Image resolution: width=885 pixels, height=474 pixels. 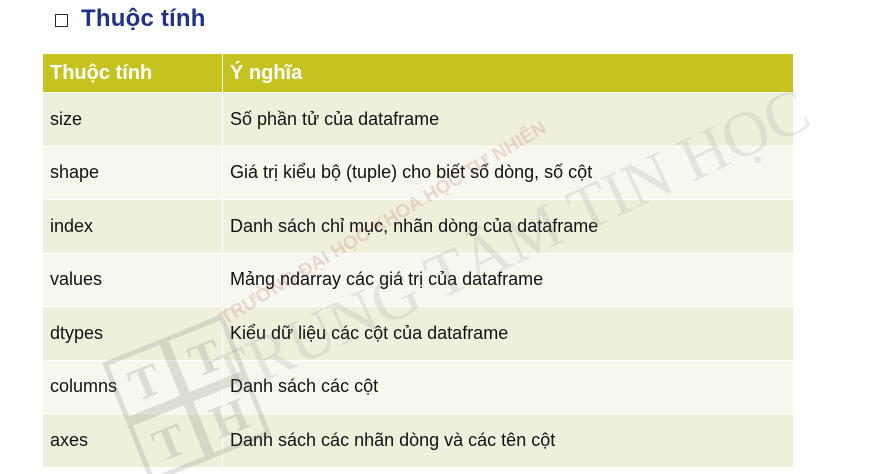 What do you see at coordinates (387, 279) in the screenshot?
I see `meaning-cell: Mảng ndarray các giá trị của dataframe` at bounding box center [387, 279].